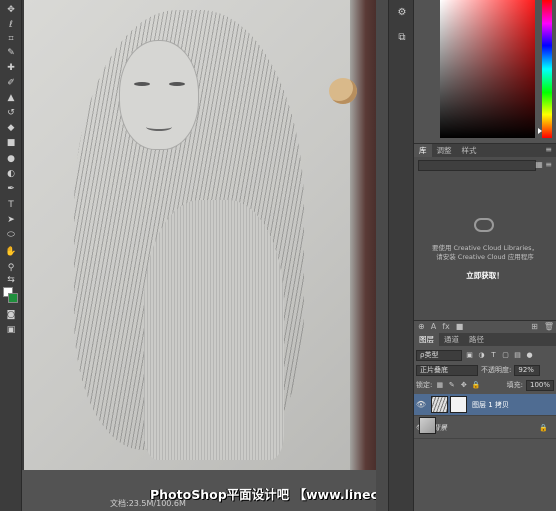  Describe the element at coordinates (490, 405) in the screenshot. I see `layer-name: 图层 1 拷贝` at that location.